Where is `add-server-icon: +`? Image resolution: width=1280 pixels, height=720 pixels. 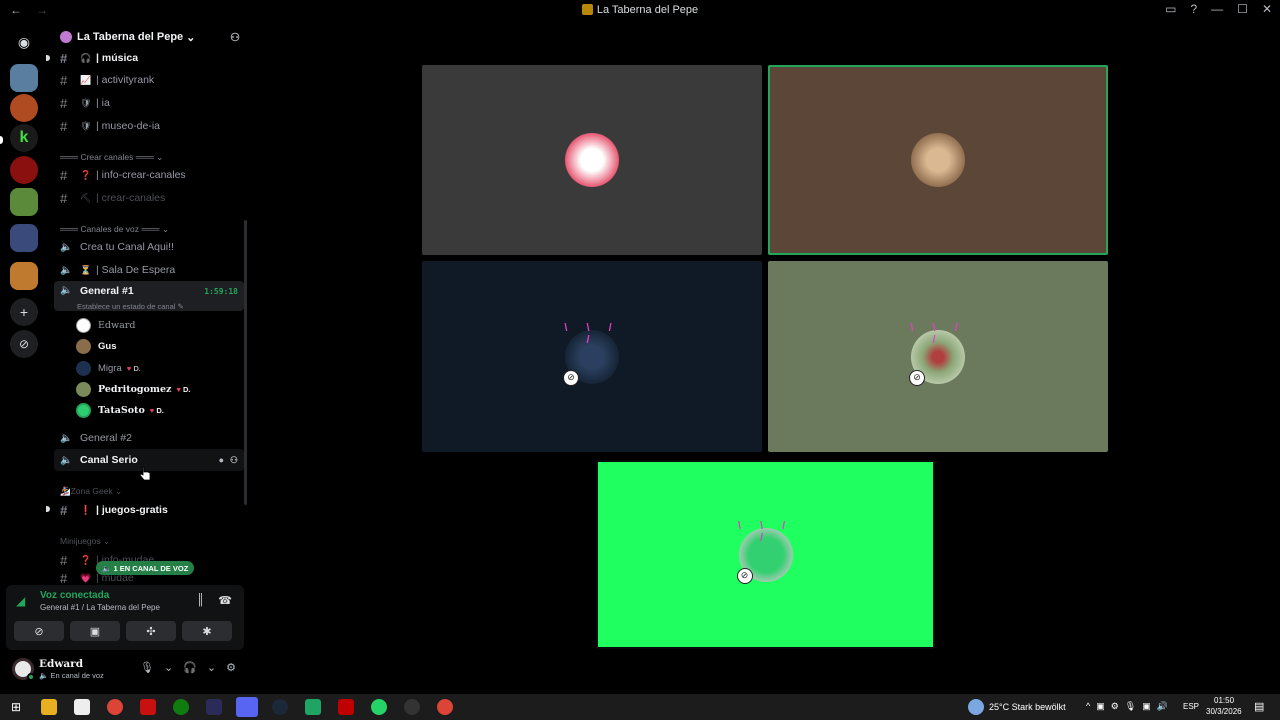 add-server-icon: + is located at coordinates (24, 312).